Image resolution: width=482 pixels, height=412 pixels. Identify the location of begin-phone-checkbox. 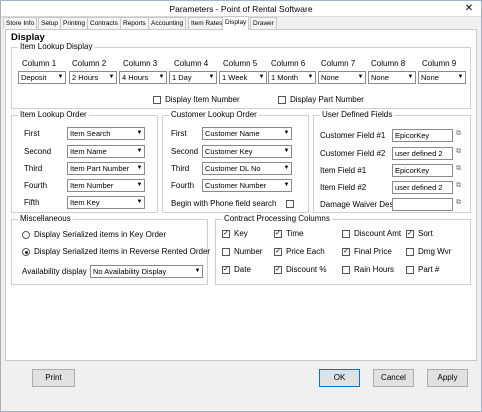
(290, 204).